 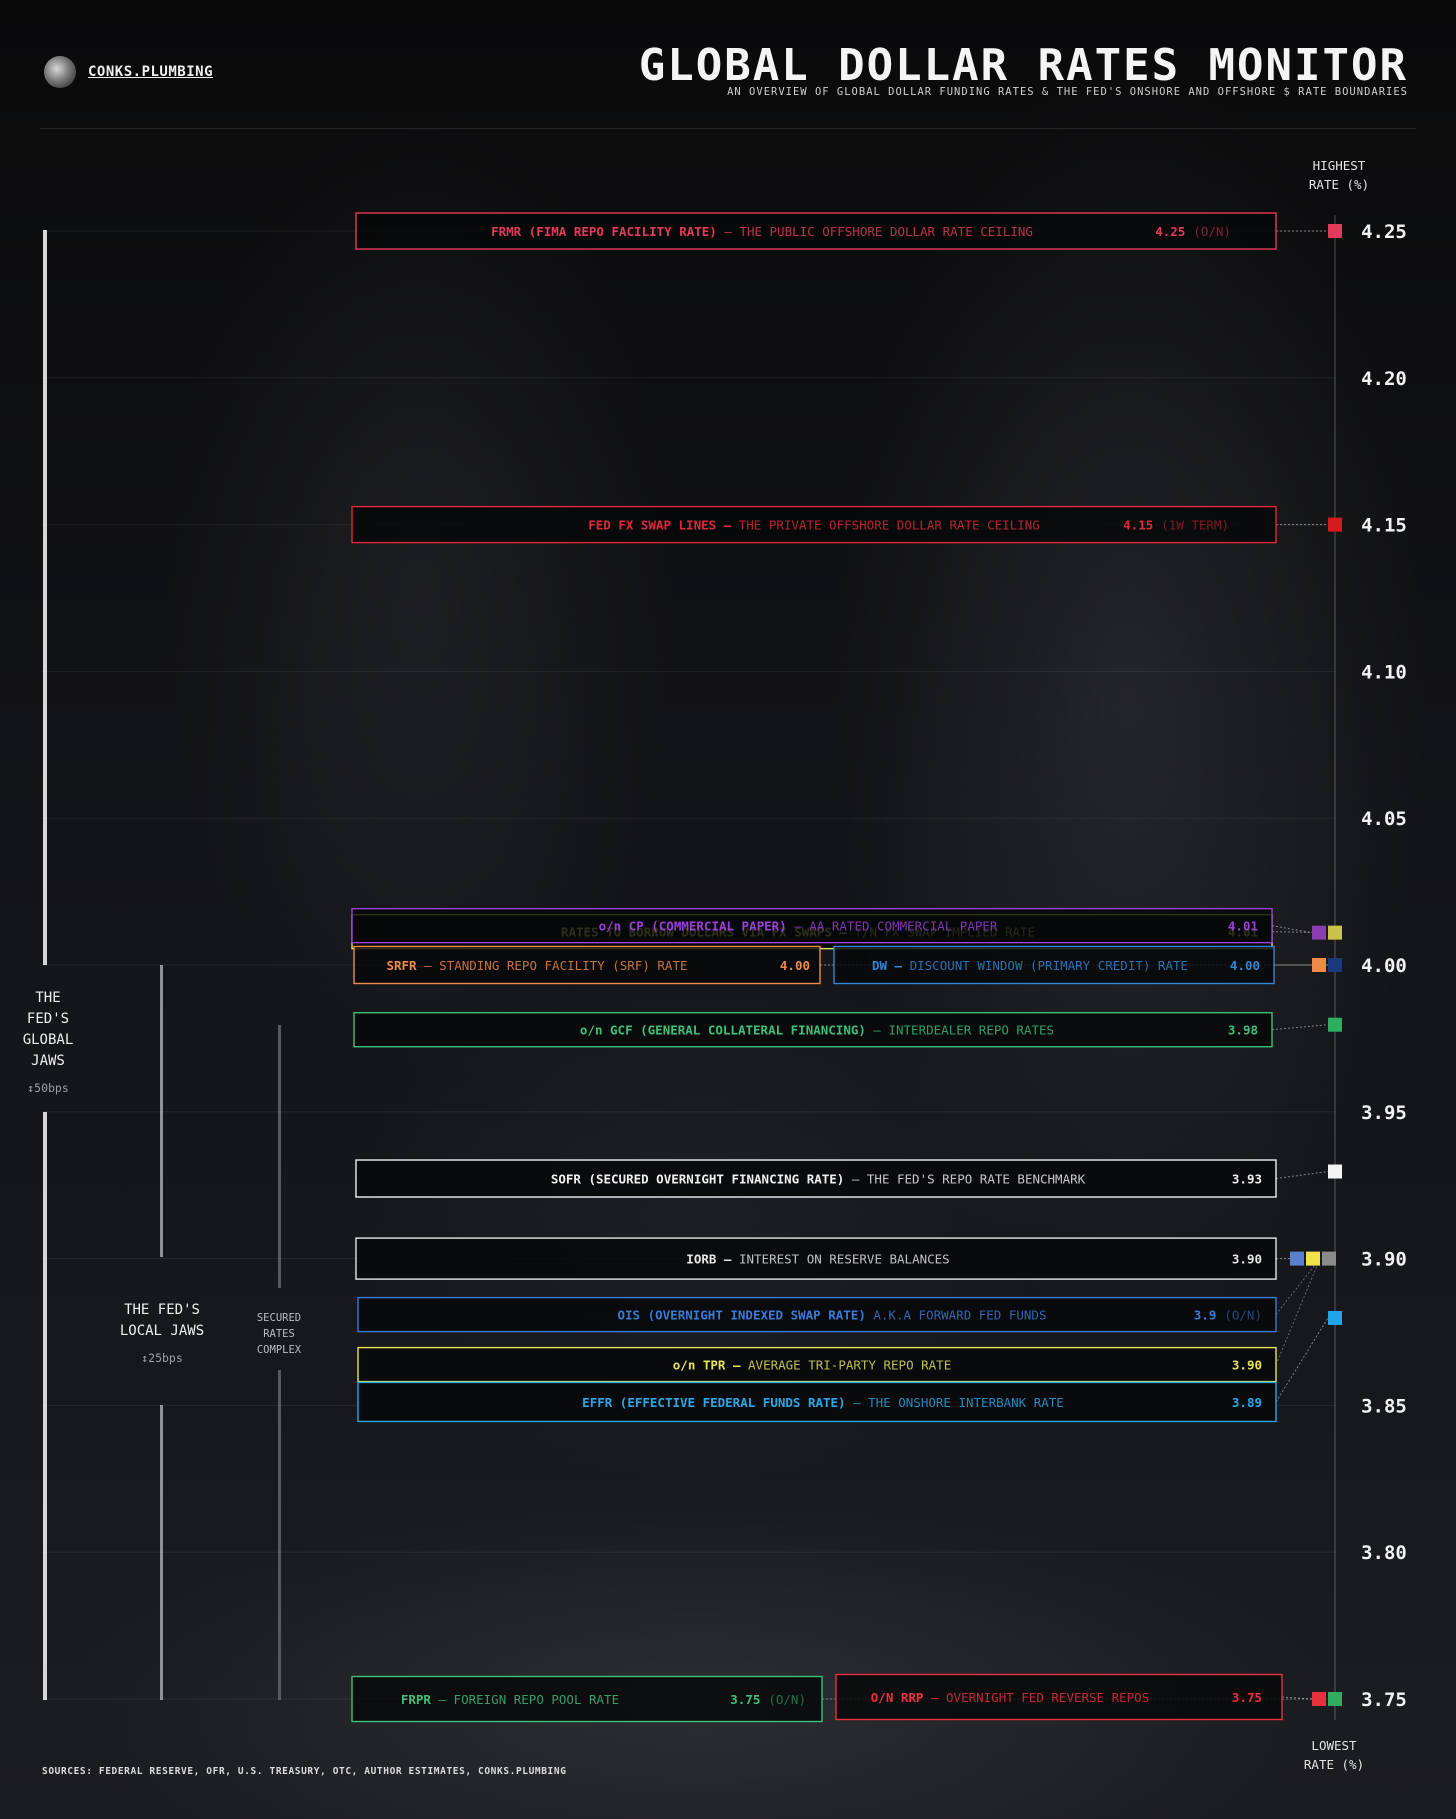 I want to click on y-tick-label: 4.10, so click(x=1384, y=672).